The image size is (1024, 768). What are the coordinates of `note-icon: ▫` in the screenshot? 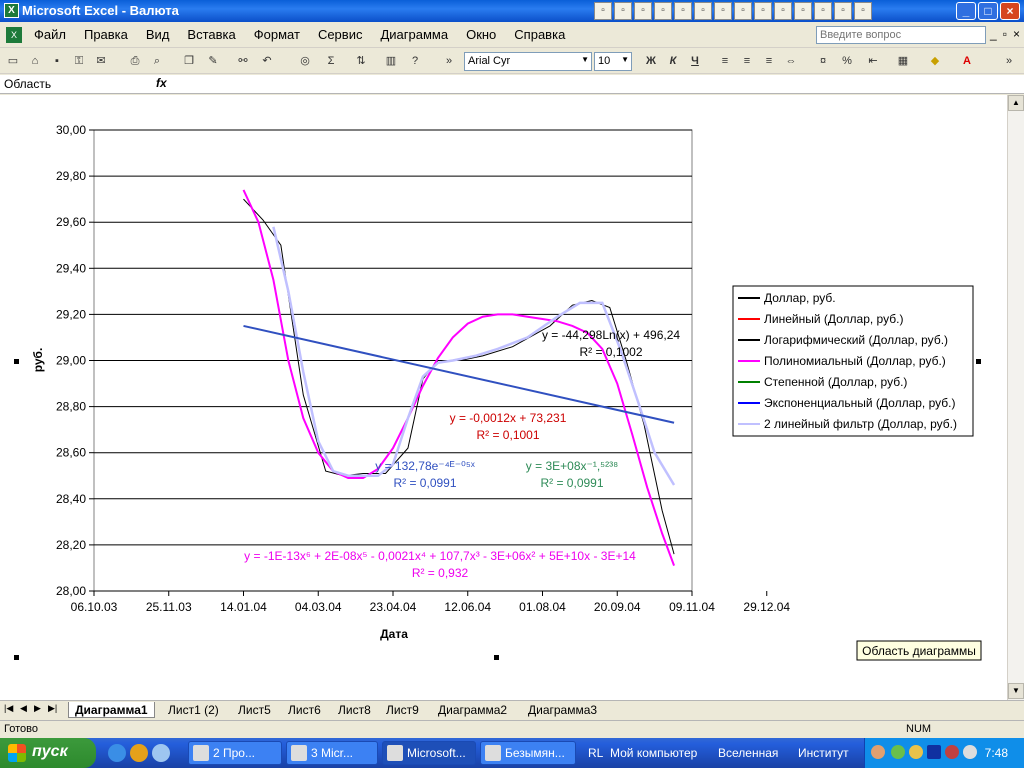 It's located at (663, 11).